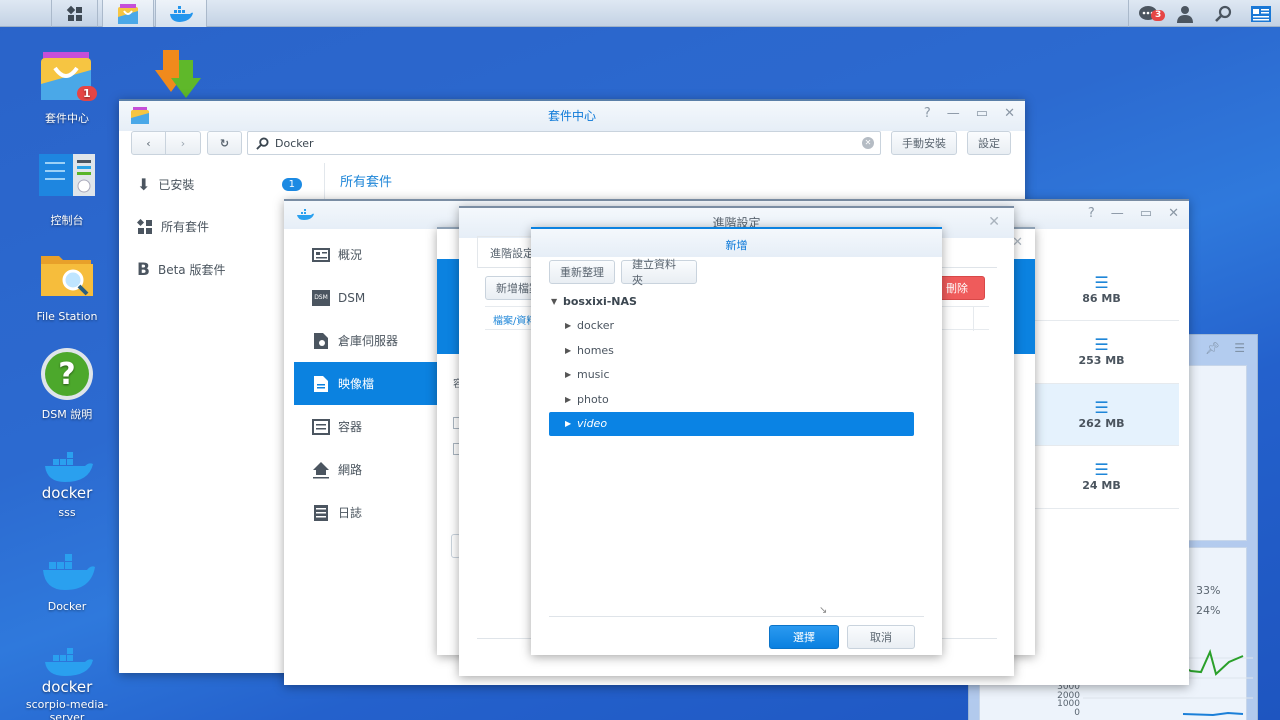  What do you see at coordinates (144, 184) in the screenshot?
I see `download-icon: ⬇` at bounding box center [144, 184].